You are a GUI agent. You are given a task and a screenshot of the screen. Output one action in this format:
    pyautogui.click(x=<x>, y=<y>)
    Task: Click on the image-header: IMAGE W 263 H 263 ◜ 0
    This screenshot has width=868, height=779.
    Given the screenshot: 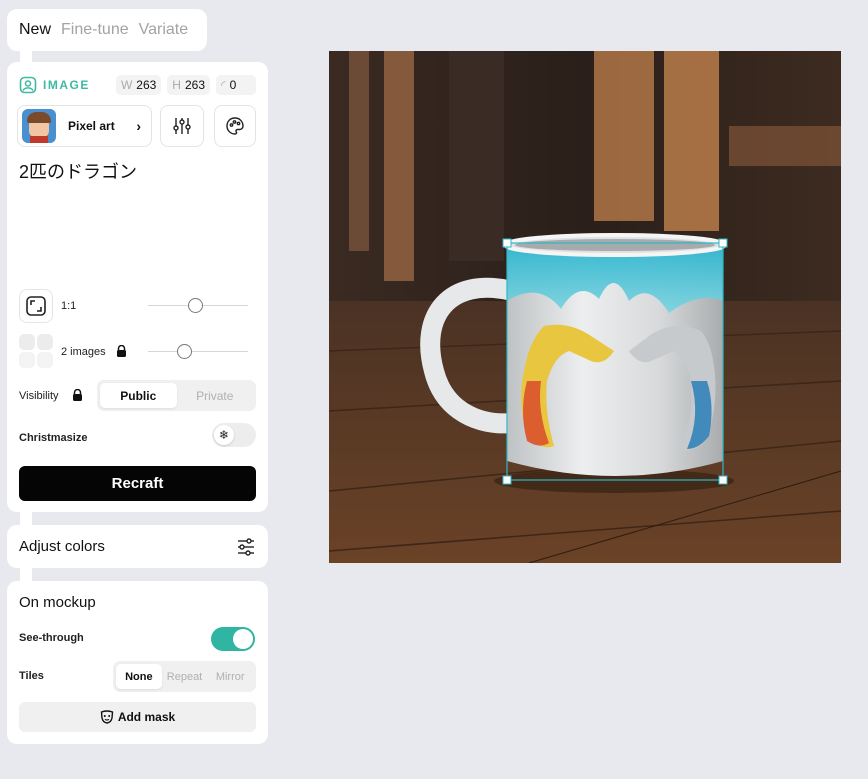 What is the action you would take?
    pyautogui.click(x=137, y=85)
    